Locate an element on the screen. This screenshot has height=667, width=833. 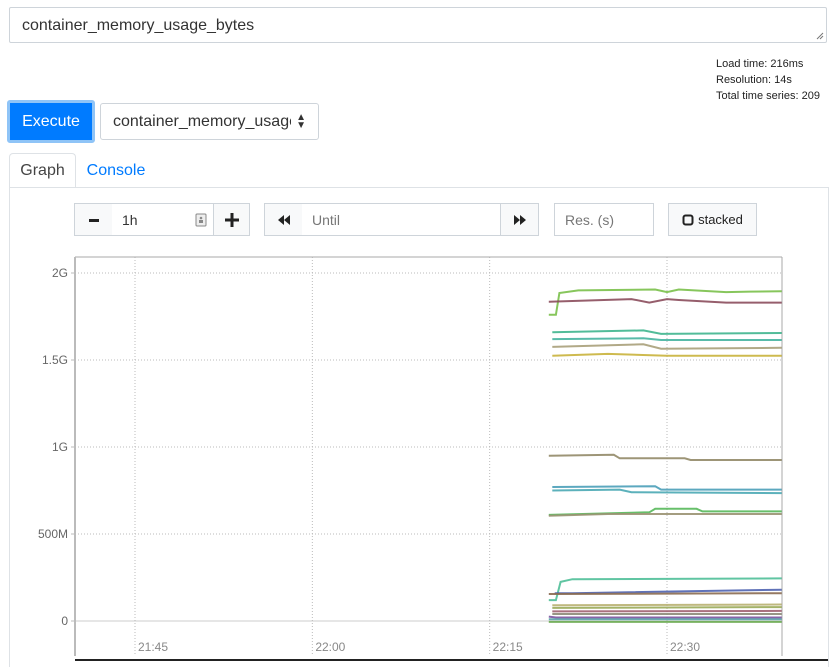
metric-select: container_memory_usage_bytes ▲▼ is located at coordinates (209, 121).